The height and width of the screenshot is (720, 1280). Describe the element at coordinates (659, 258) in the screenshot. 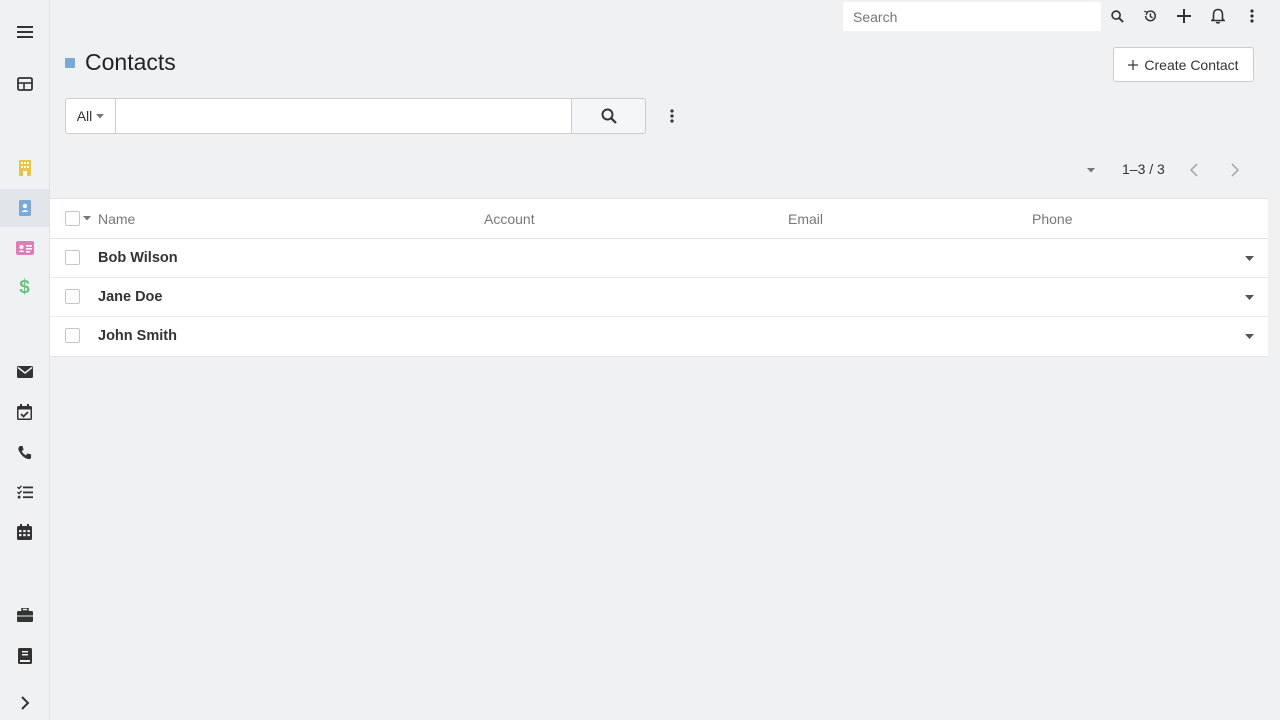

I see `table-row: Bob Wilson` at that location.